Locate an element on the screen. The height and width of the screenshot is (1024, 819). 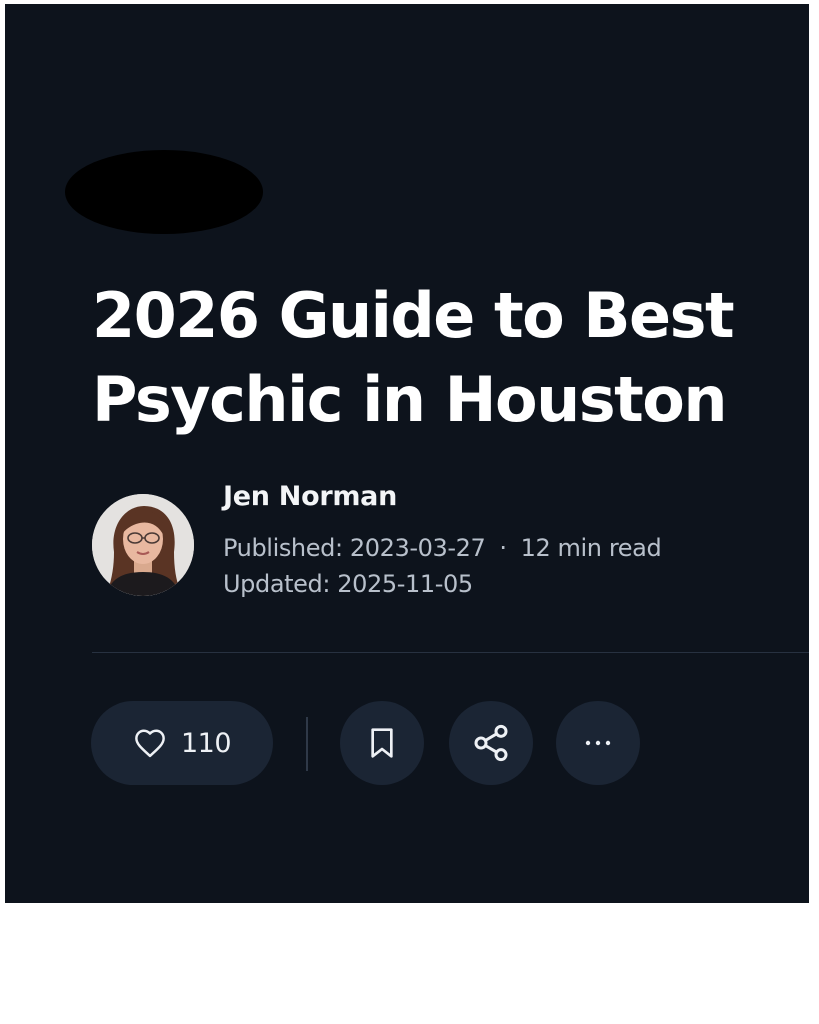
bookmark-button is located at coordinates (382, 743).